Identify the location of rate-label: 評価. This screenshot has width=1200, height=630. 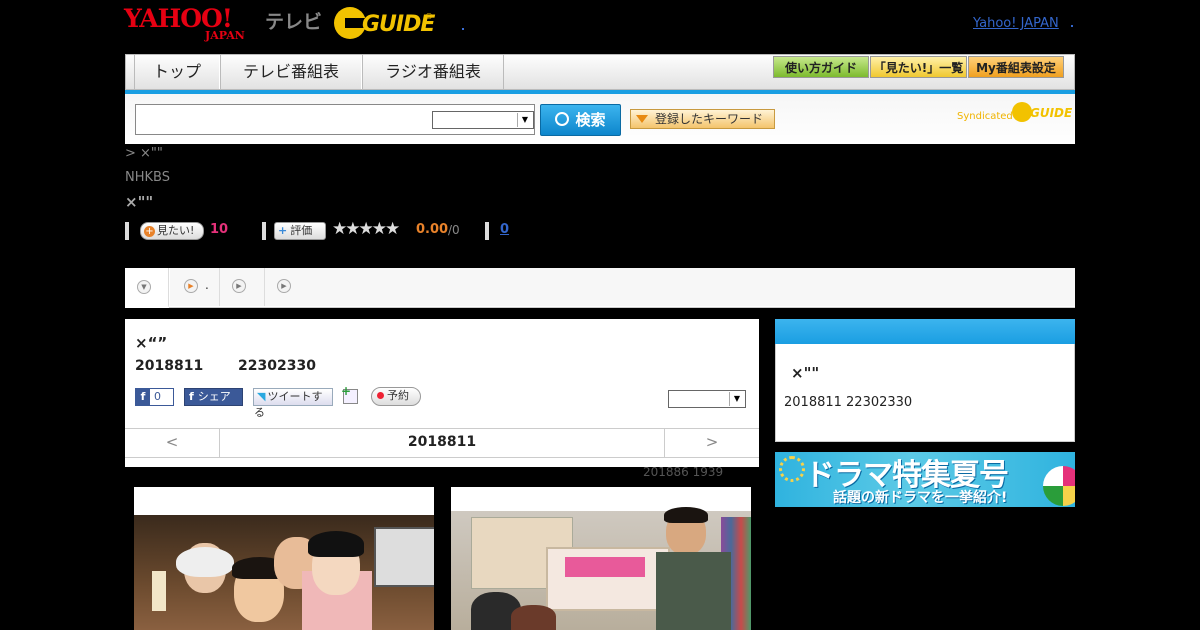
(301, 230).